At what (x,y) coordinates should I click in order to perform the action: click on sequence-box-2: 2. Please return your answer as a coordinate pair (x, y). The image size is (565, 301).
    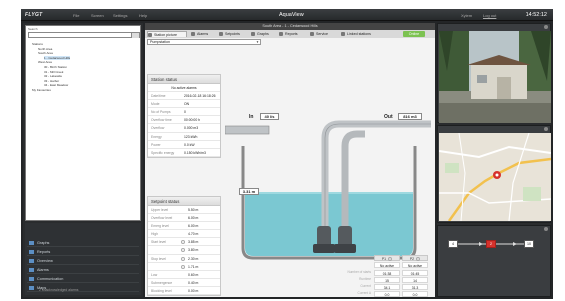
    Looking at the image, I should click on (491, 244).